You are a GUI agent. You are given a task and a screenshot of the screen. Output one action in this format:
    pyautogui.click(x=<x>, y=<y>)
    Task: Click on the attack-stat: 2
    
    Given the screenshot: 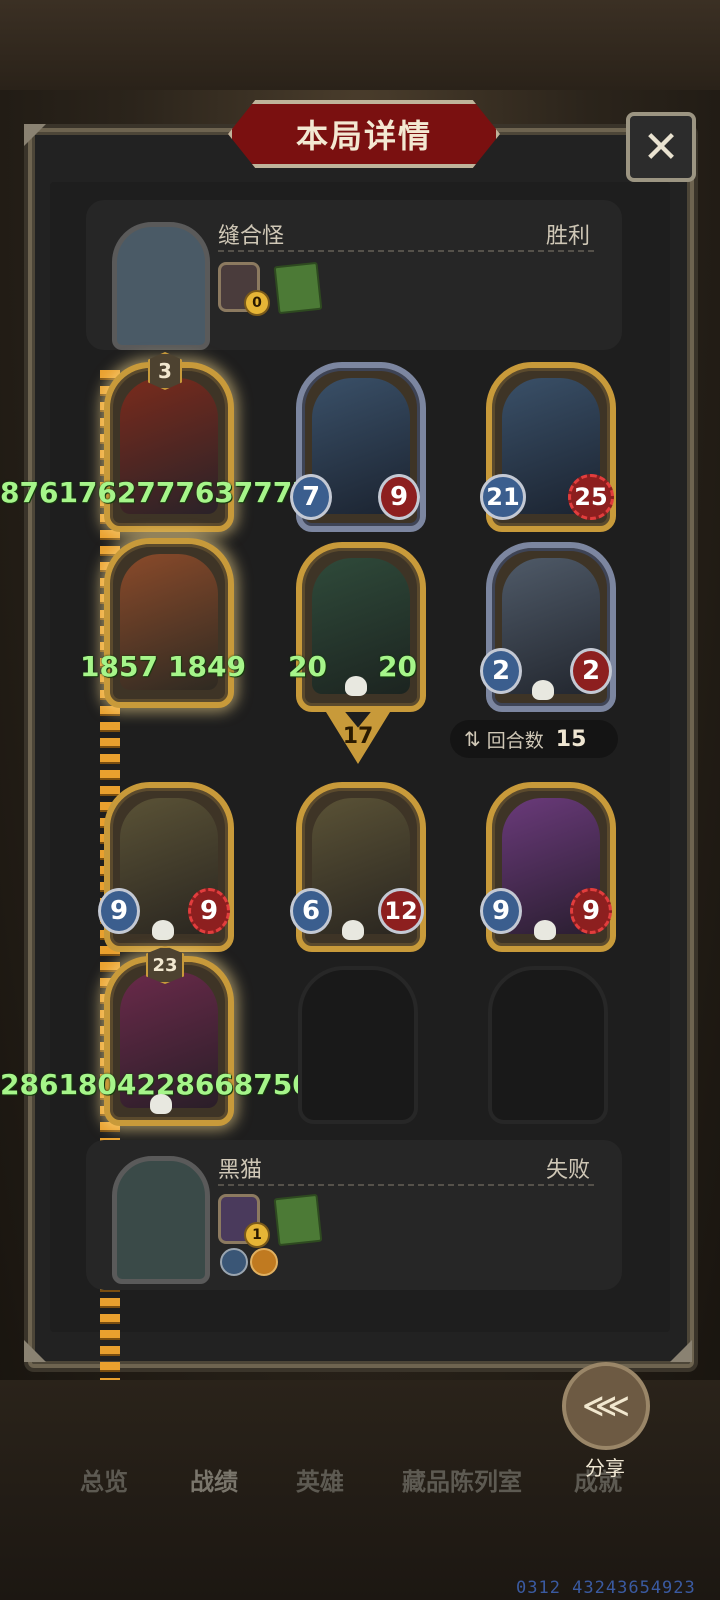 What is the action you would take?
    pyautogui.click(x=501, y=671)
    